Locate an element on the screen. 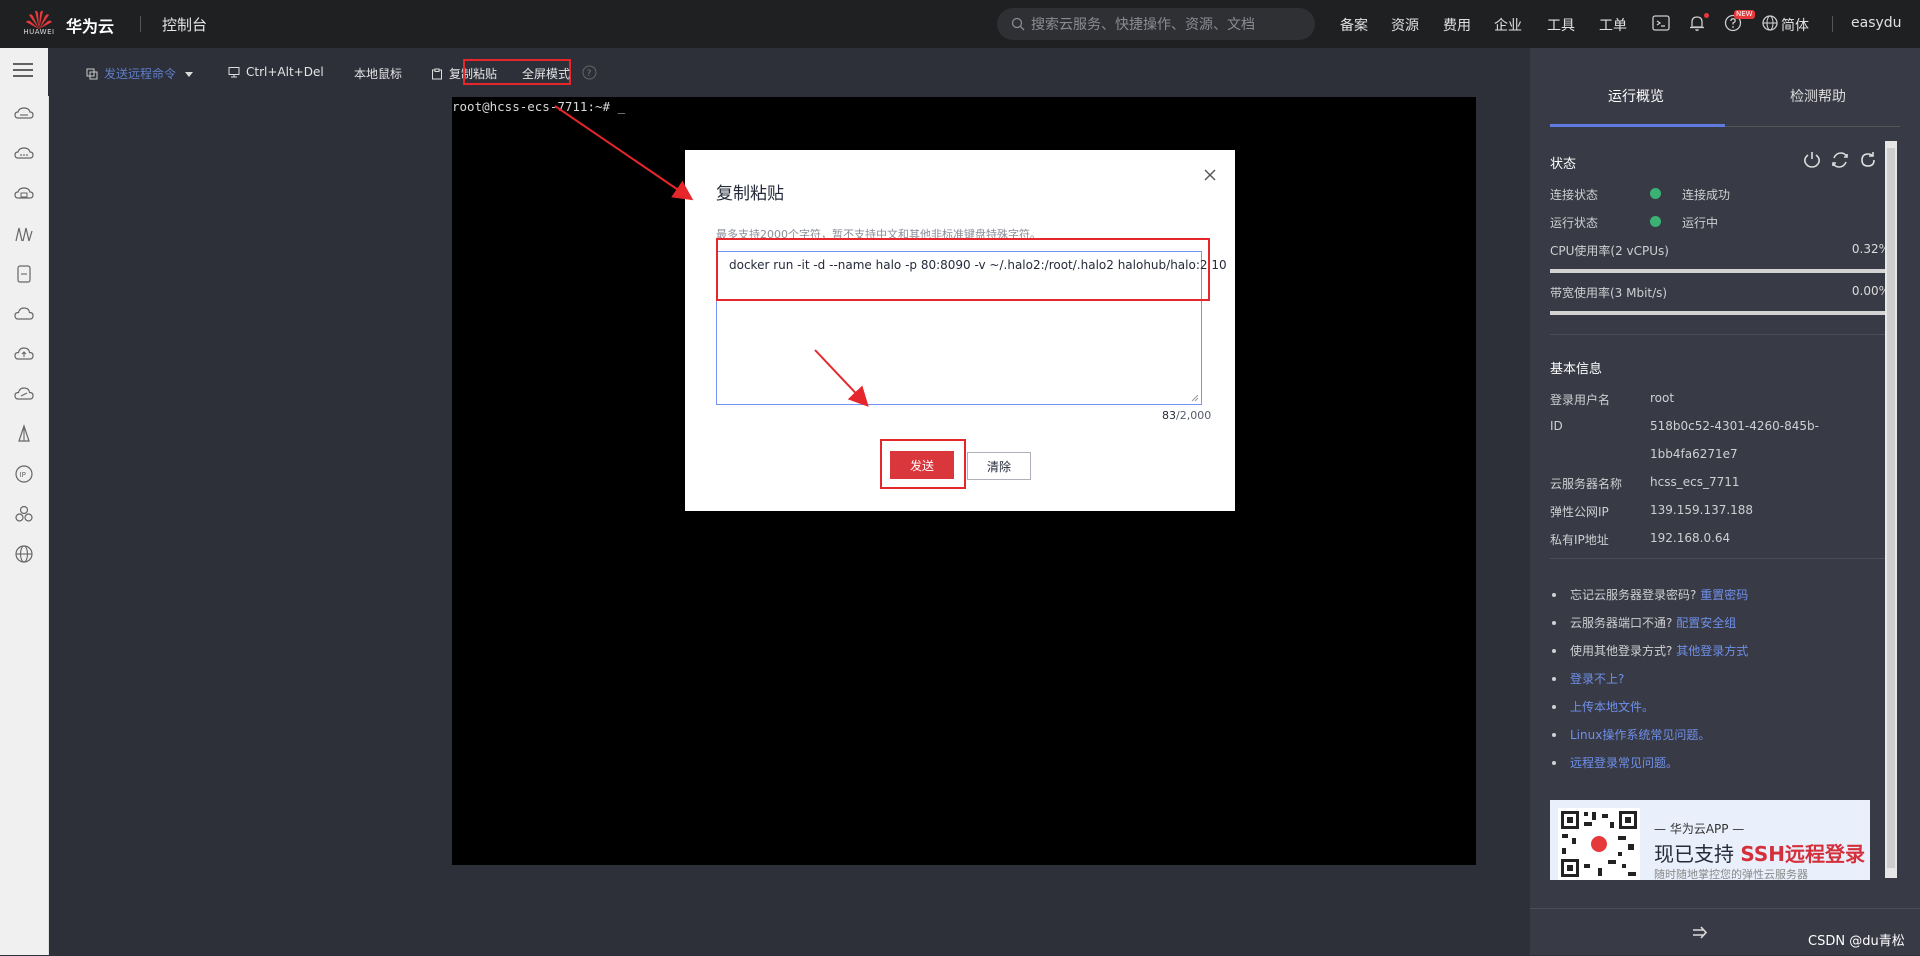  help-text: 云服务器端口不通? is located at coordinates (1621, 623).